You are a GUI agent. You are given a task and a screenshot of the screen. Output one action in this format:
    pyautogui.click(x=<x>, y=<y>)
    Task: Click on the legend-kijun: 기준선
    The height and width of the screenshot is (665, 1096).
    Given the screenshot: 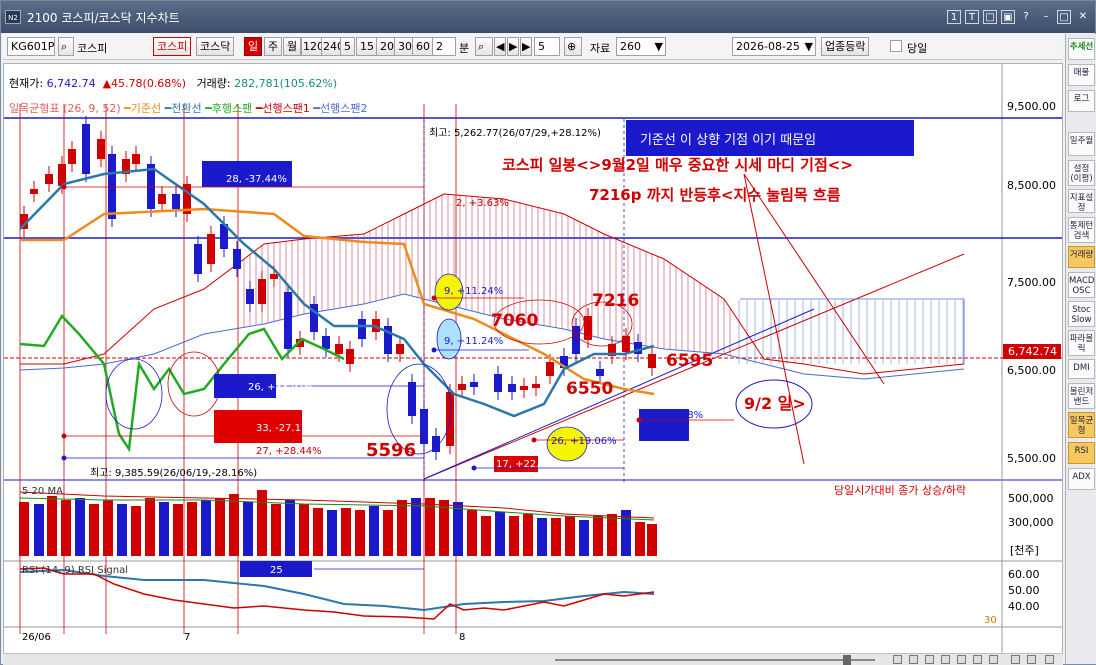 What is the action you would take?
    pyautogui.click(x=146, y=108)
    